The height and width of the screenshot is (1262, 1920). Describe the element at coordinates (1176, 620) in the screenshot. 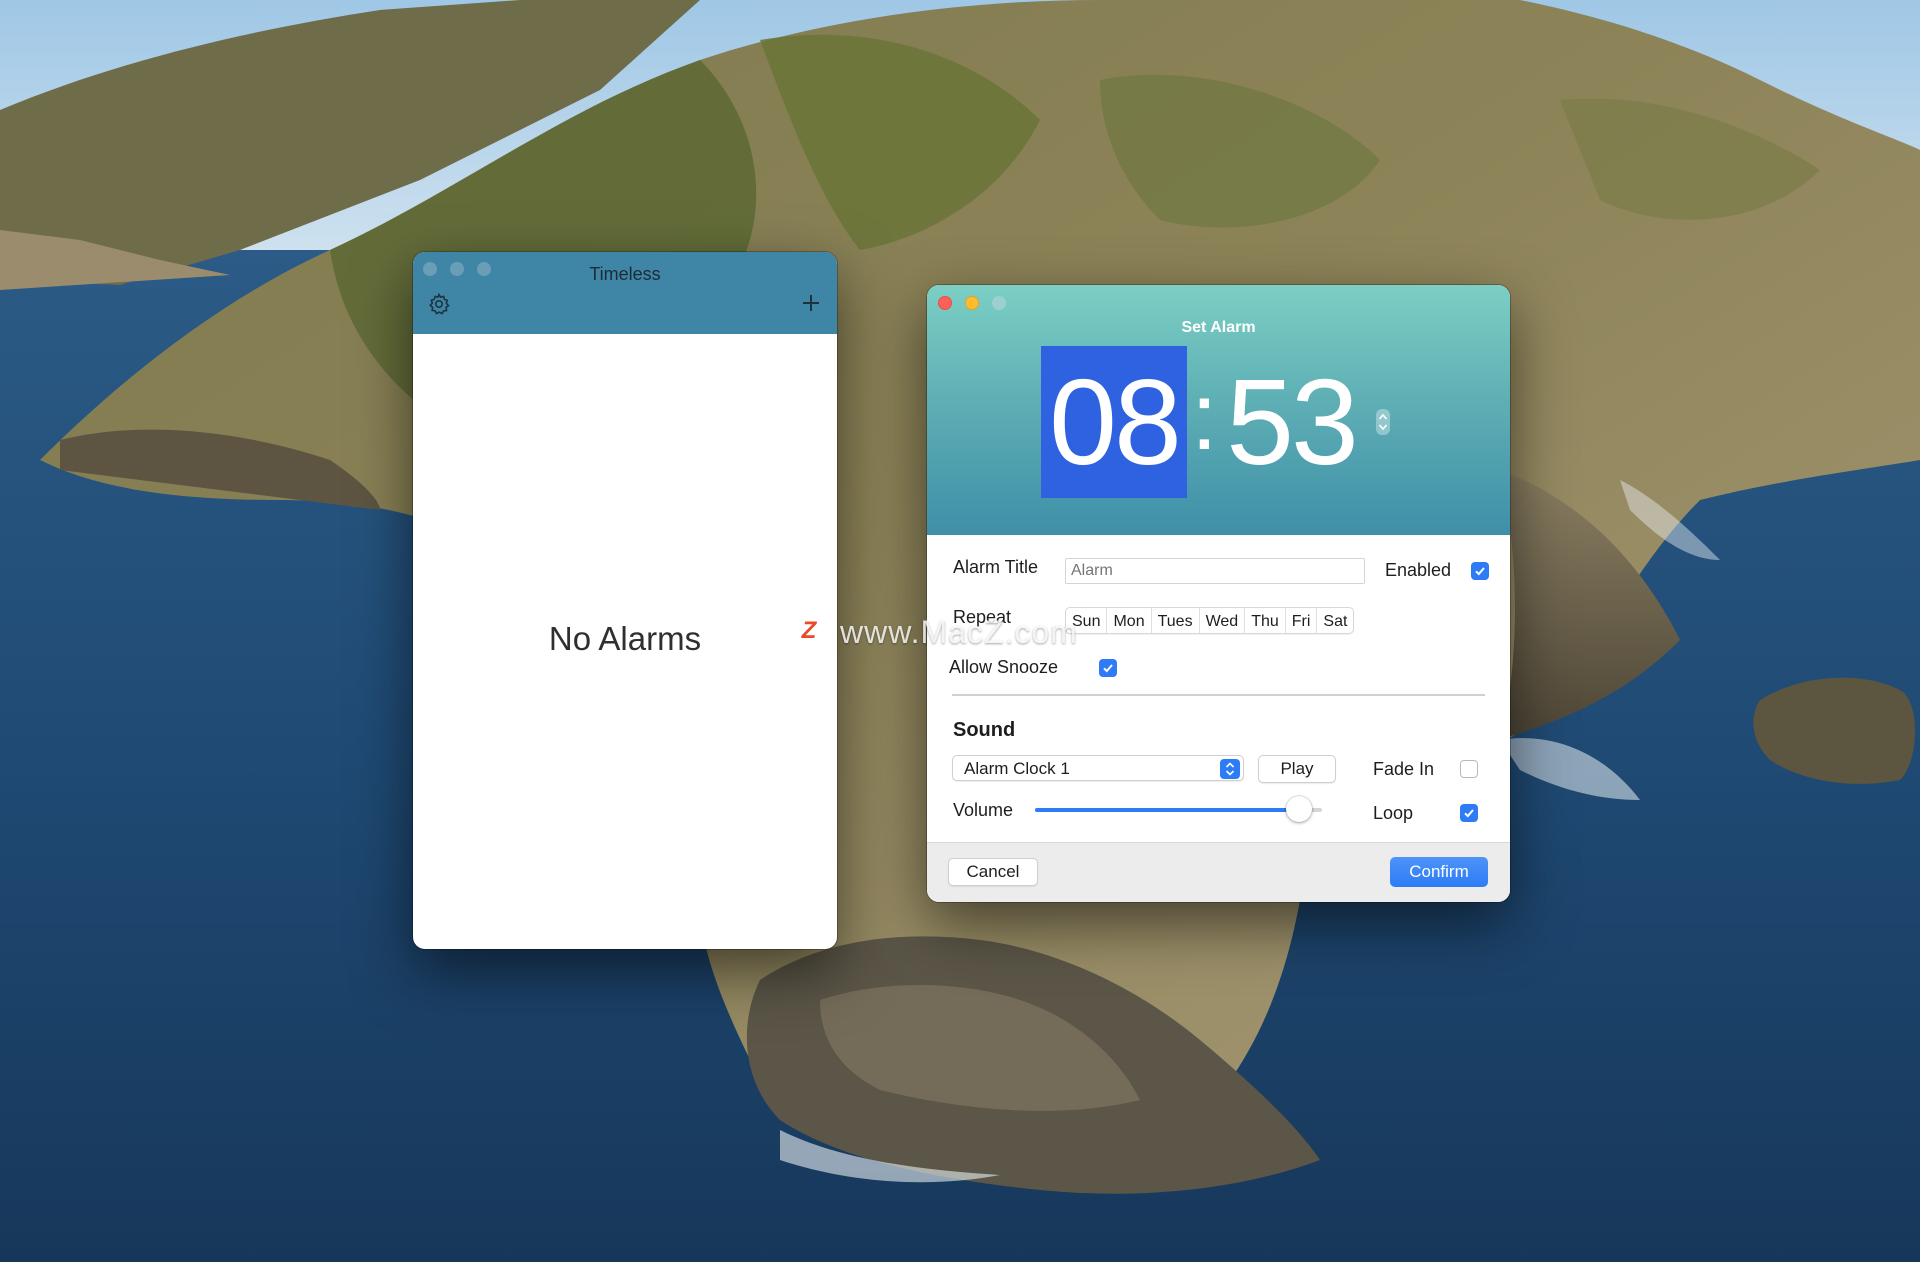

I see `day-tues: Tues` at that location.